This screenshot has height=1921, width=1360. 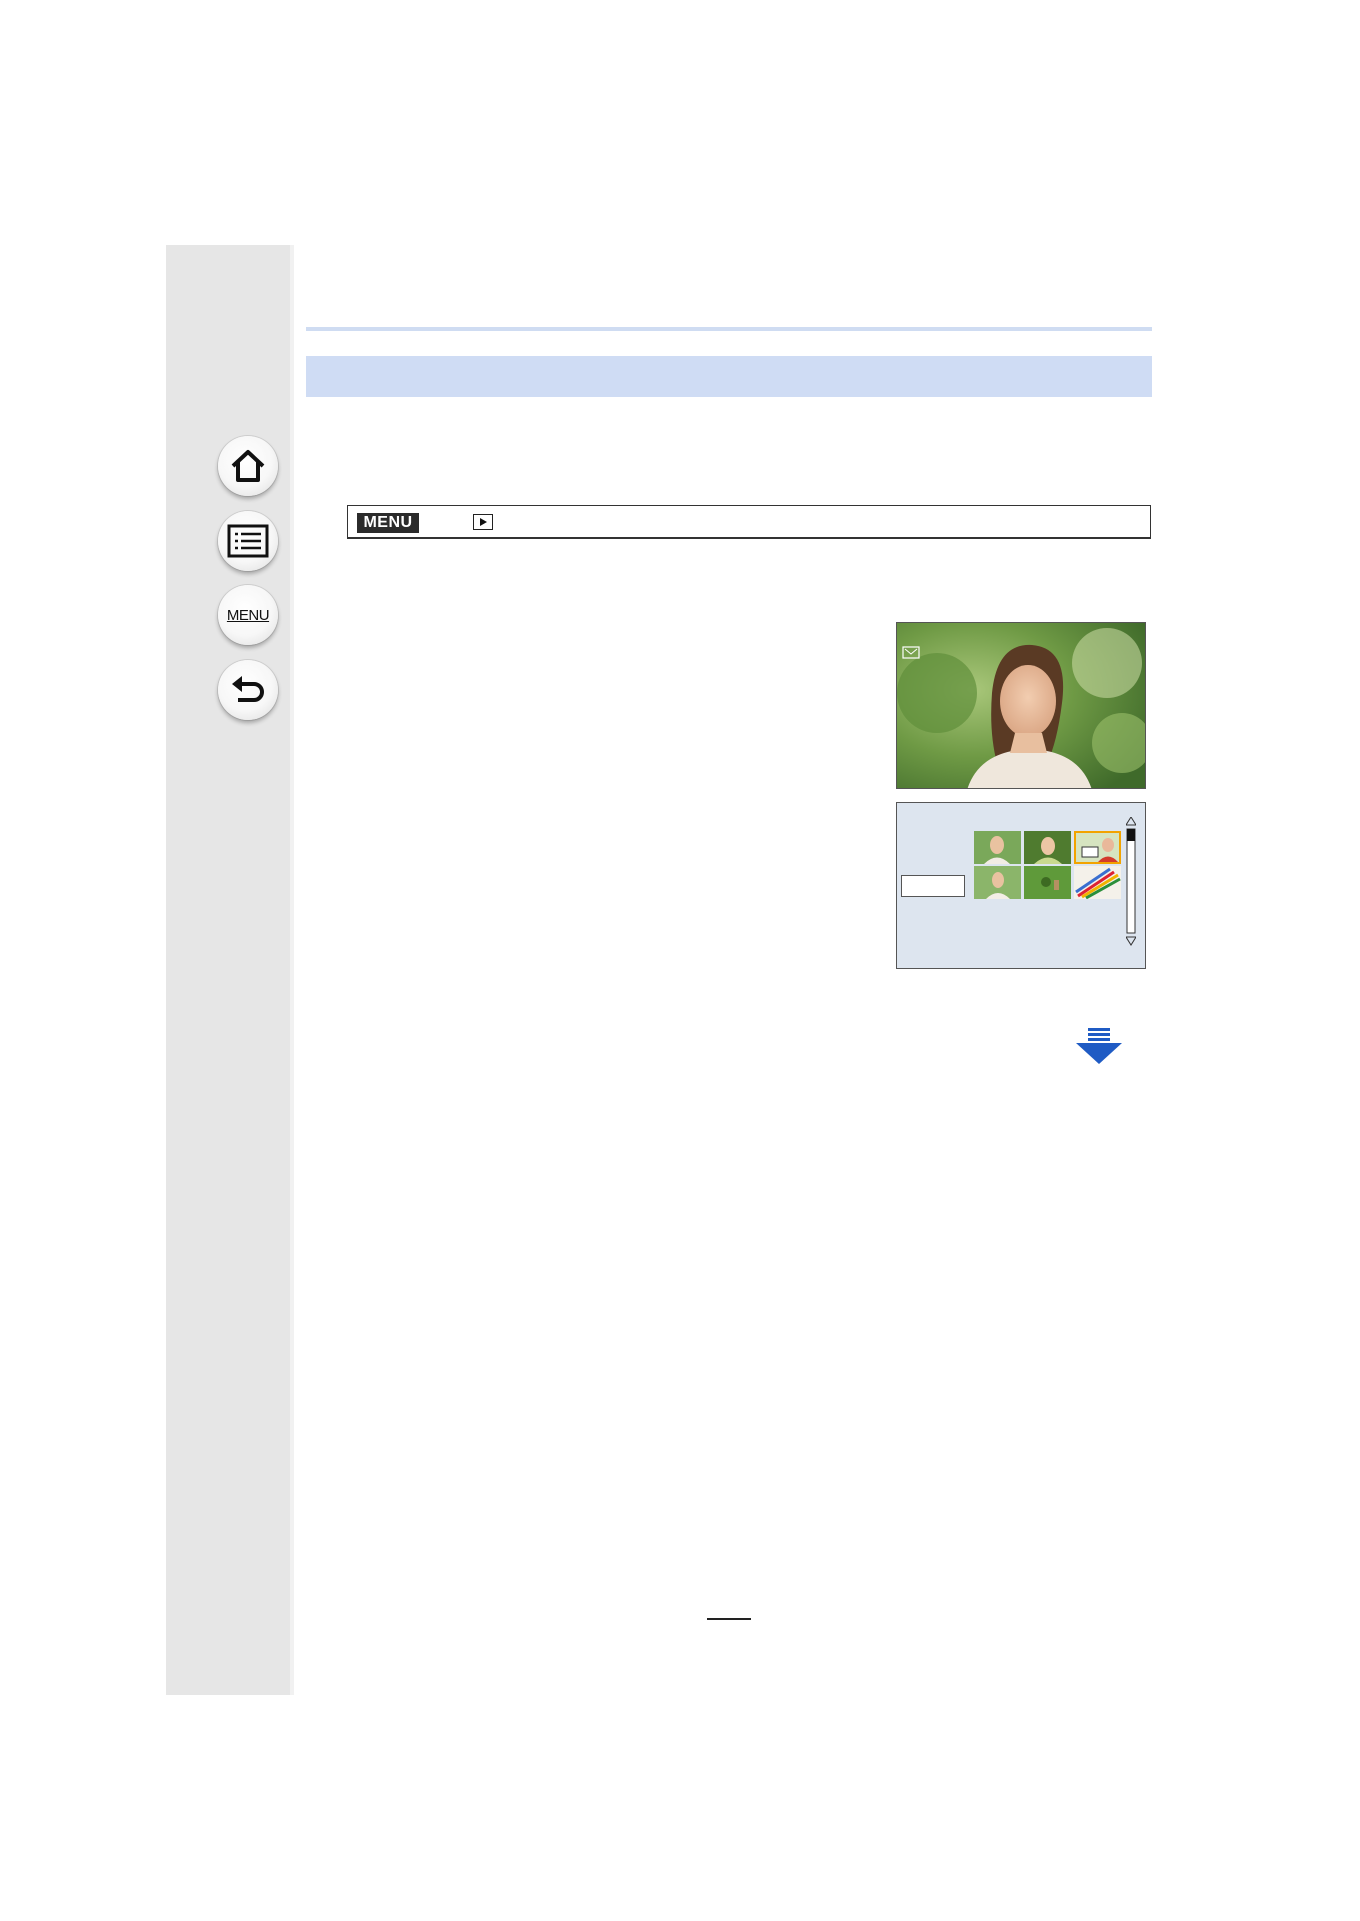 I want to click on list-icon, so click(x=248, y=541).